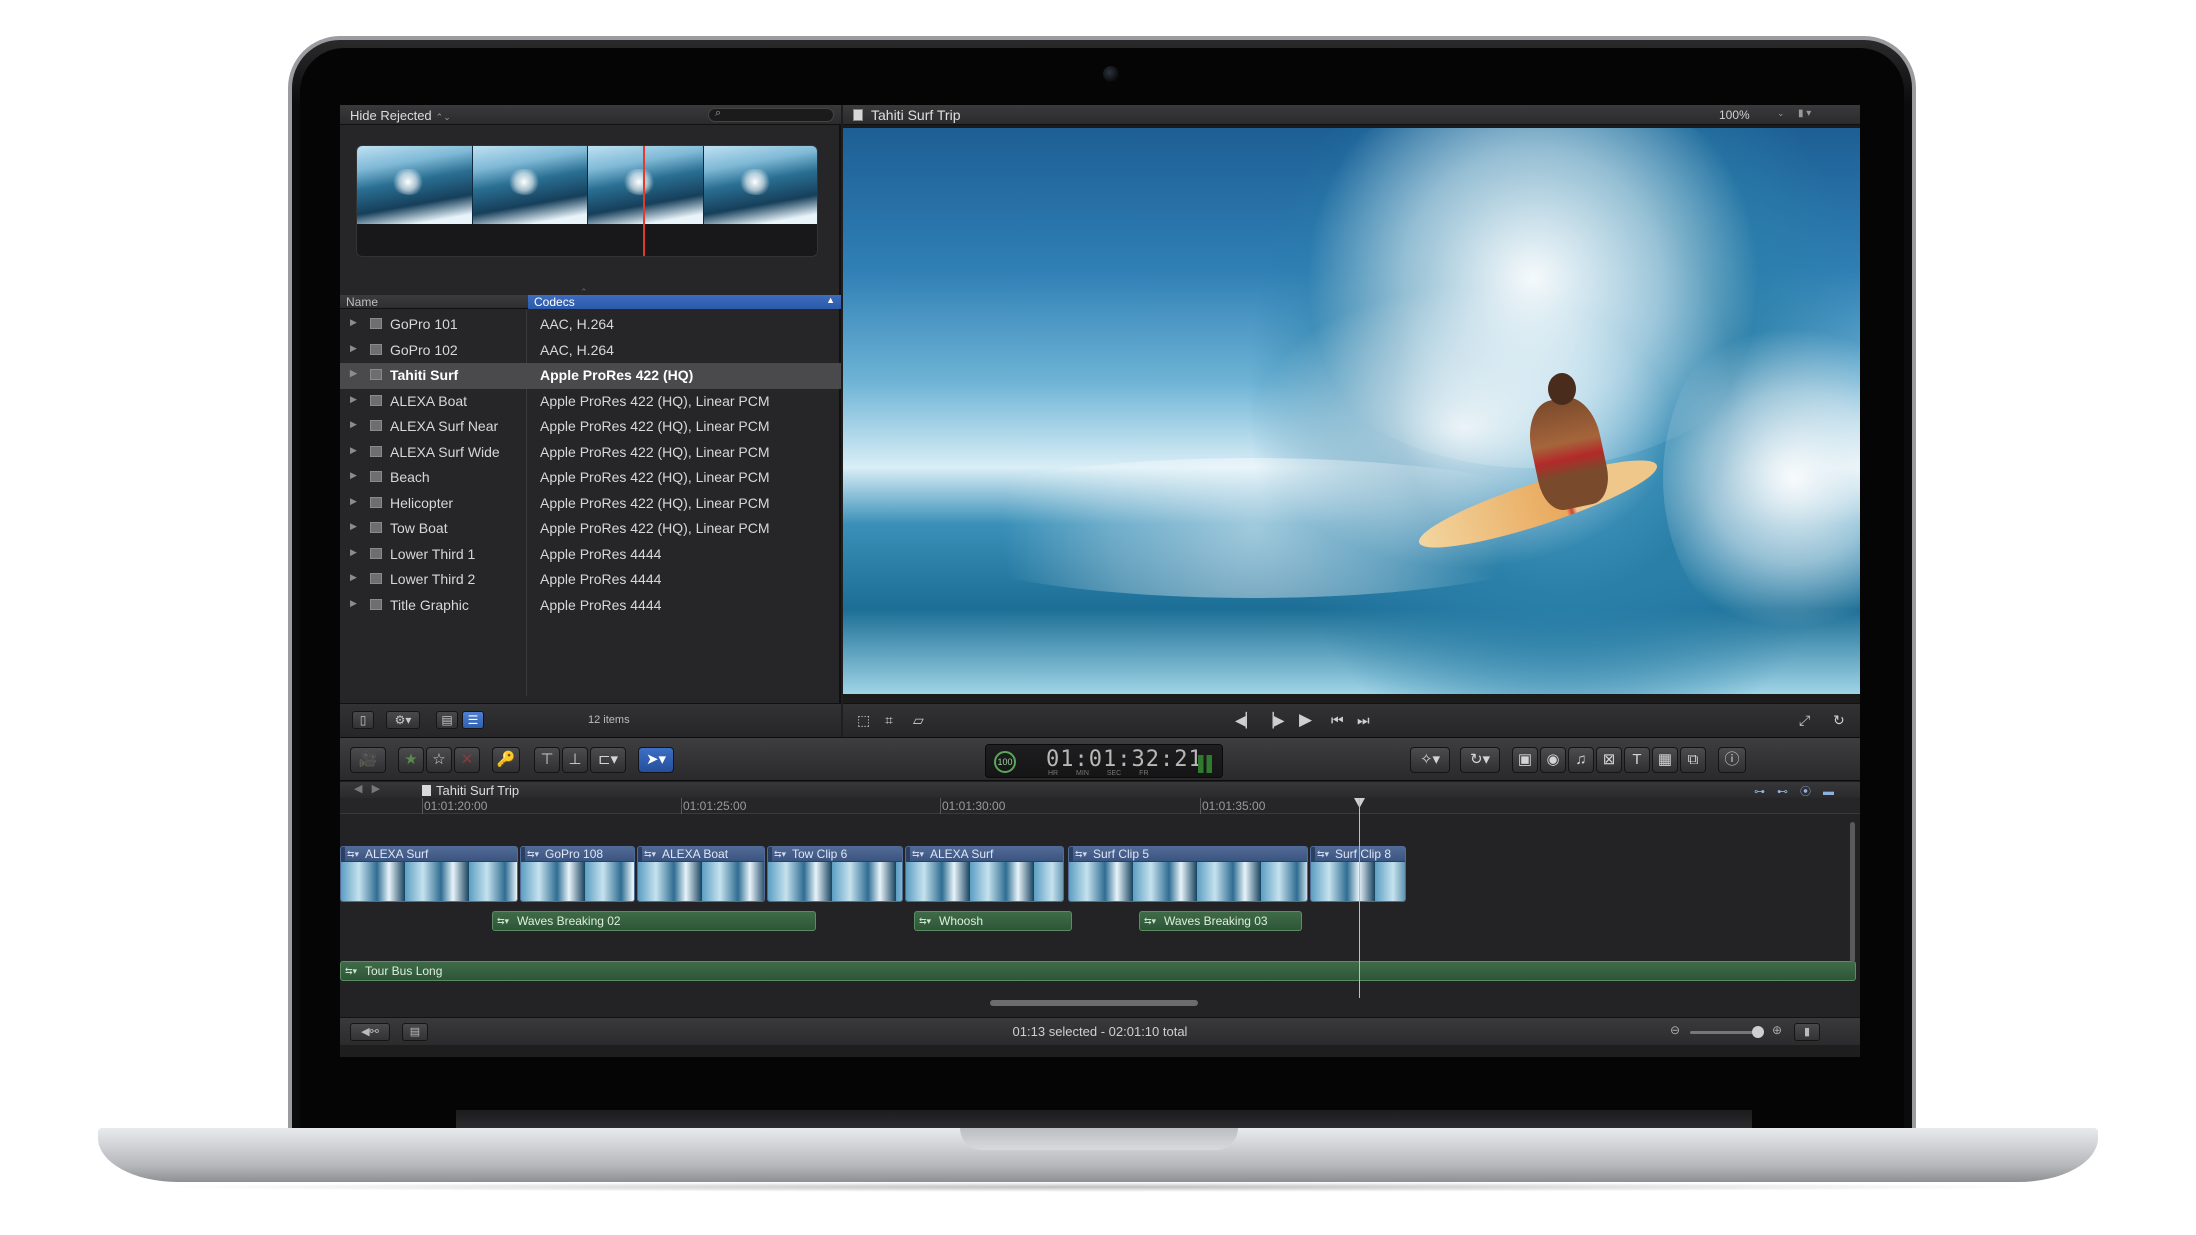 Image resolution: width=2196 pixels, height=1235 pixels. I want to click on timeline-vertical-scrollbar, so click(1852, 892).